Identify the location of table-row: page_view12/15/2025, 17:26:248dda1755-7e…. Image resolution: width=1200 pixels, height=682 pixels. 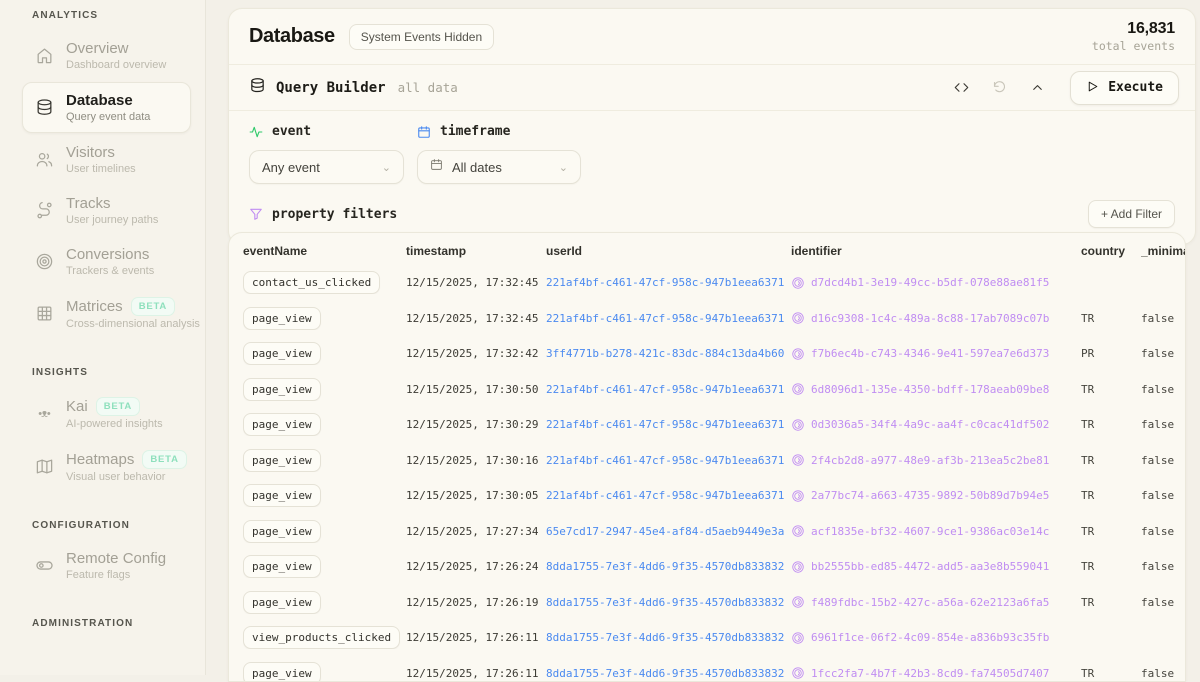
(707, 567).